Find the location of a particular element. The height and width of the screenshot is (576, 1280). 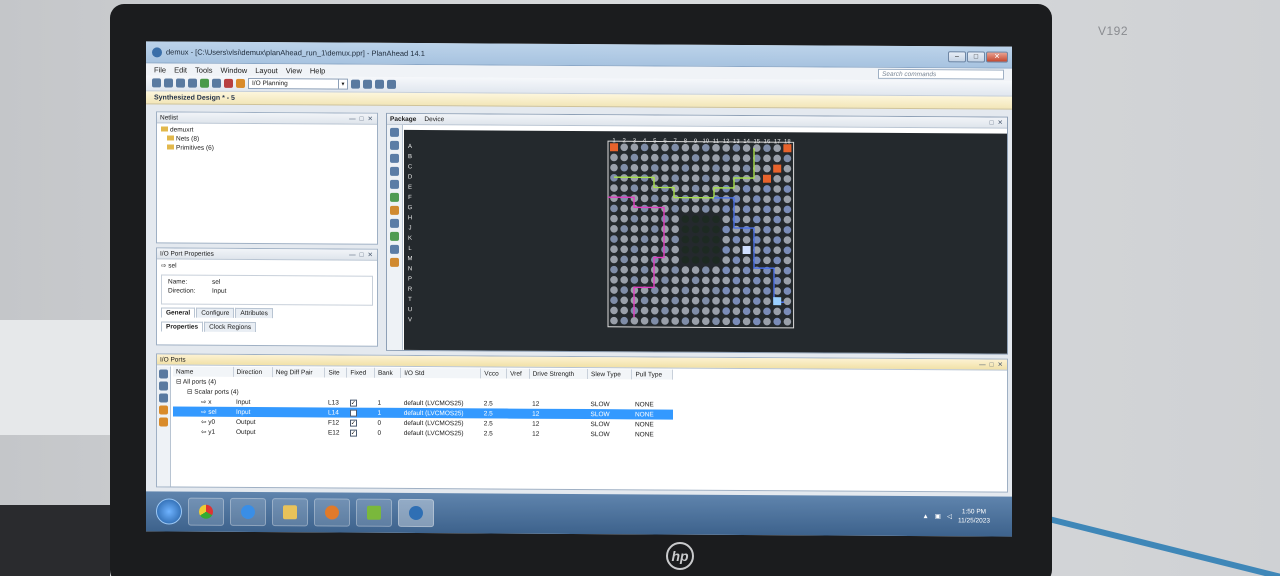

menu-help: Help is located at coordinates (317, 70).